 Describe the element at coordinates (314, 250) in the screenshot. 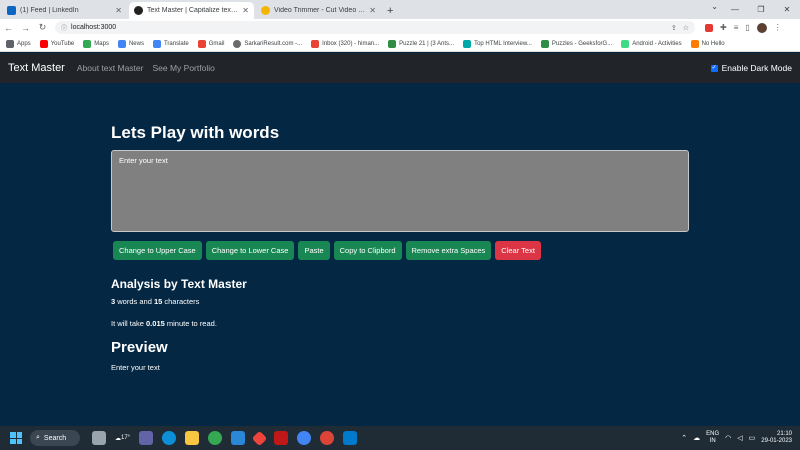

I see `paste-button: Paste` at that location.